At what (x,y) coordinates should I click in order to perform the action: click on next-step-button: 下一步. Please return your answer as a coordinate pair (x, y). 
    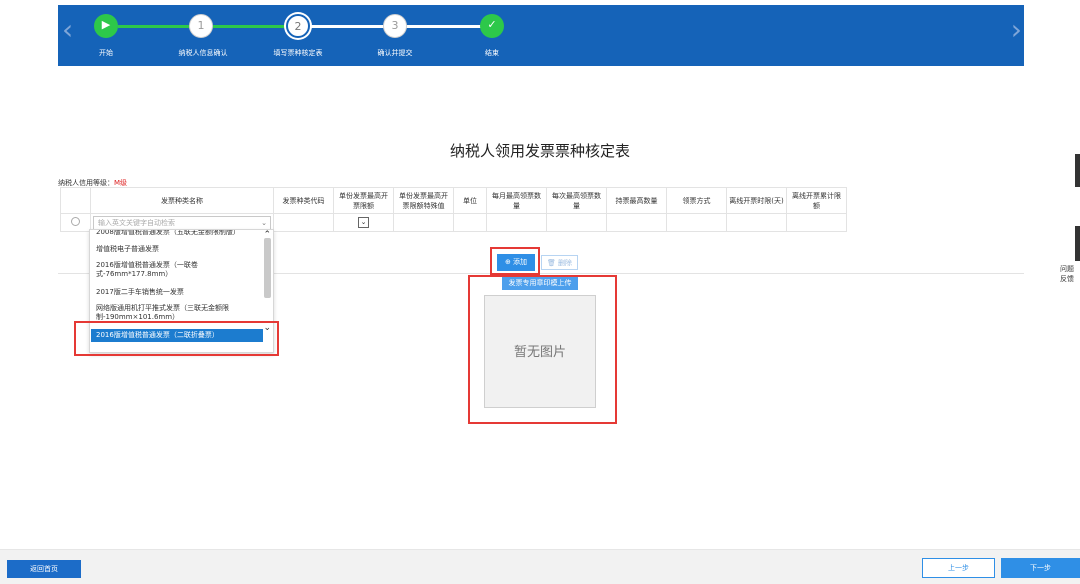
    Looking at the image, I should click on (1040, 568).